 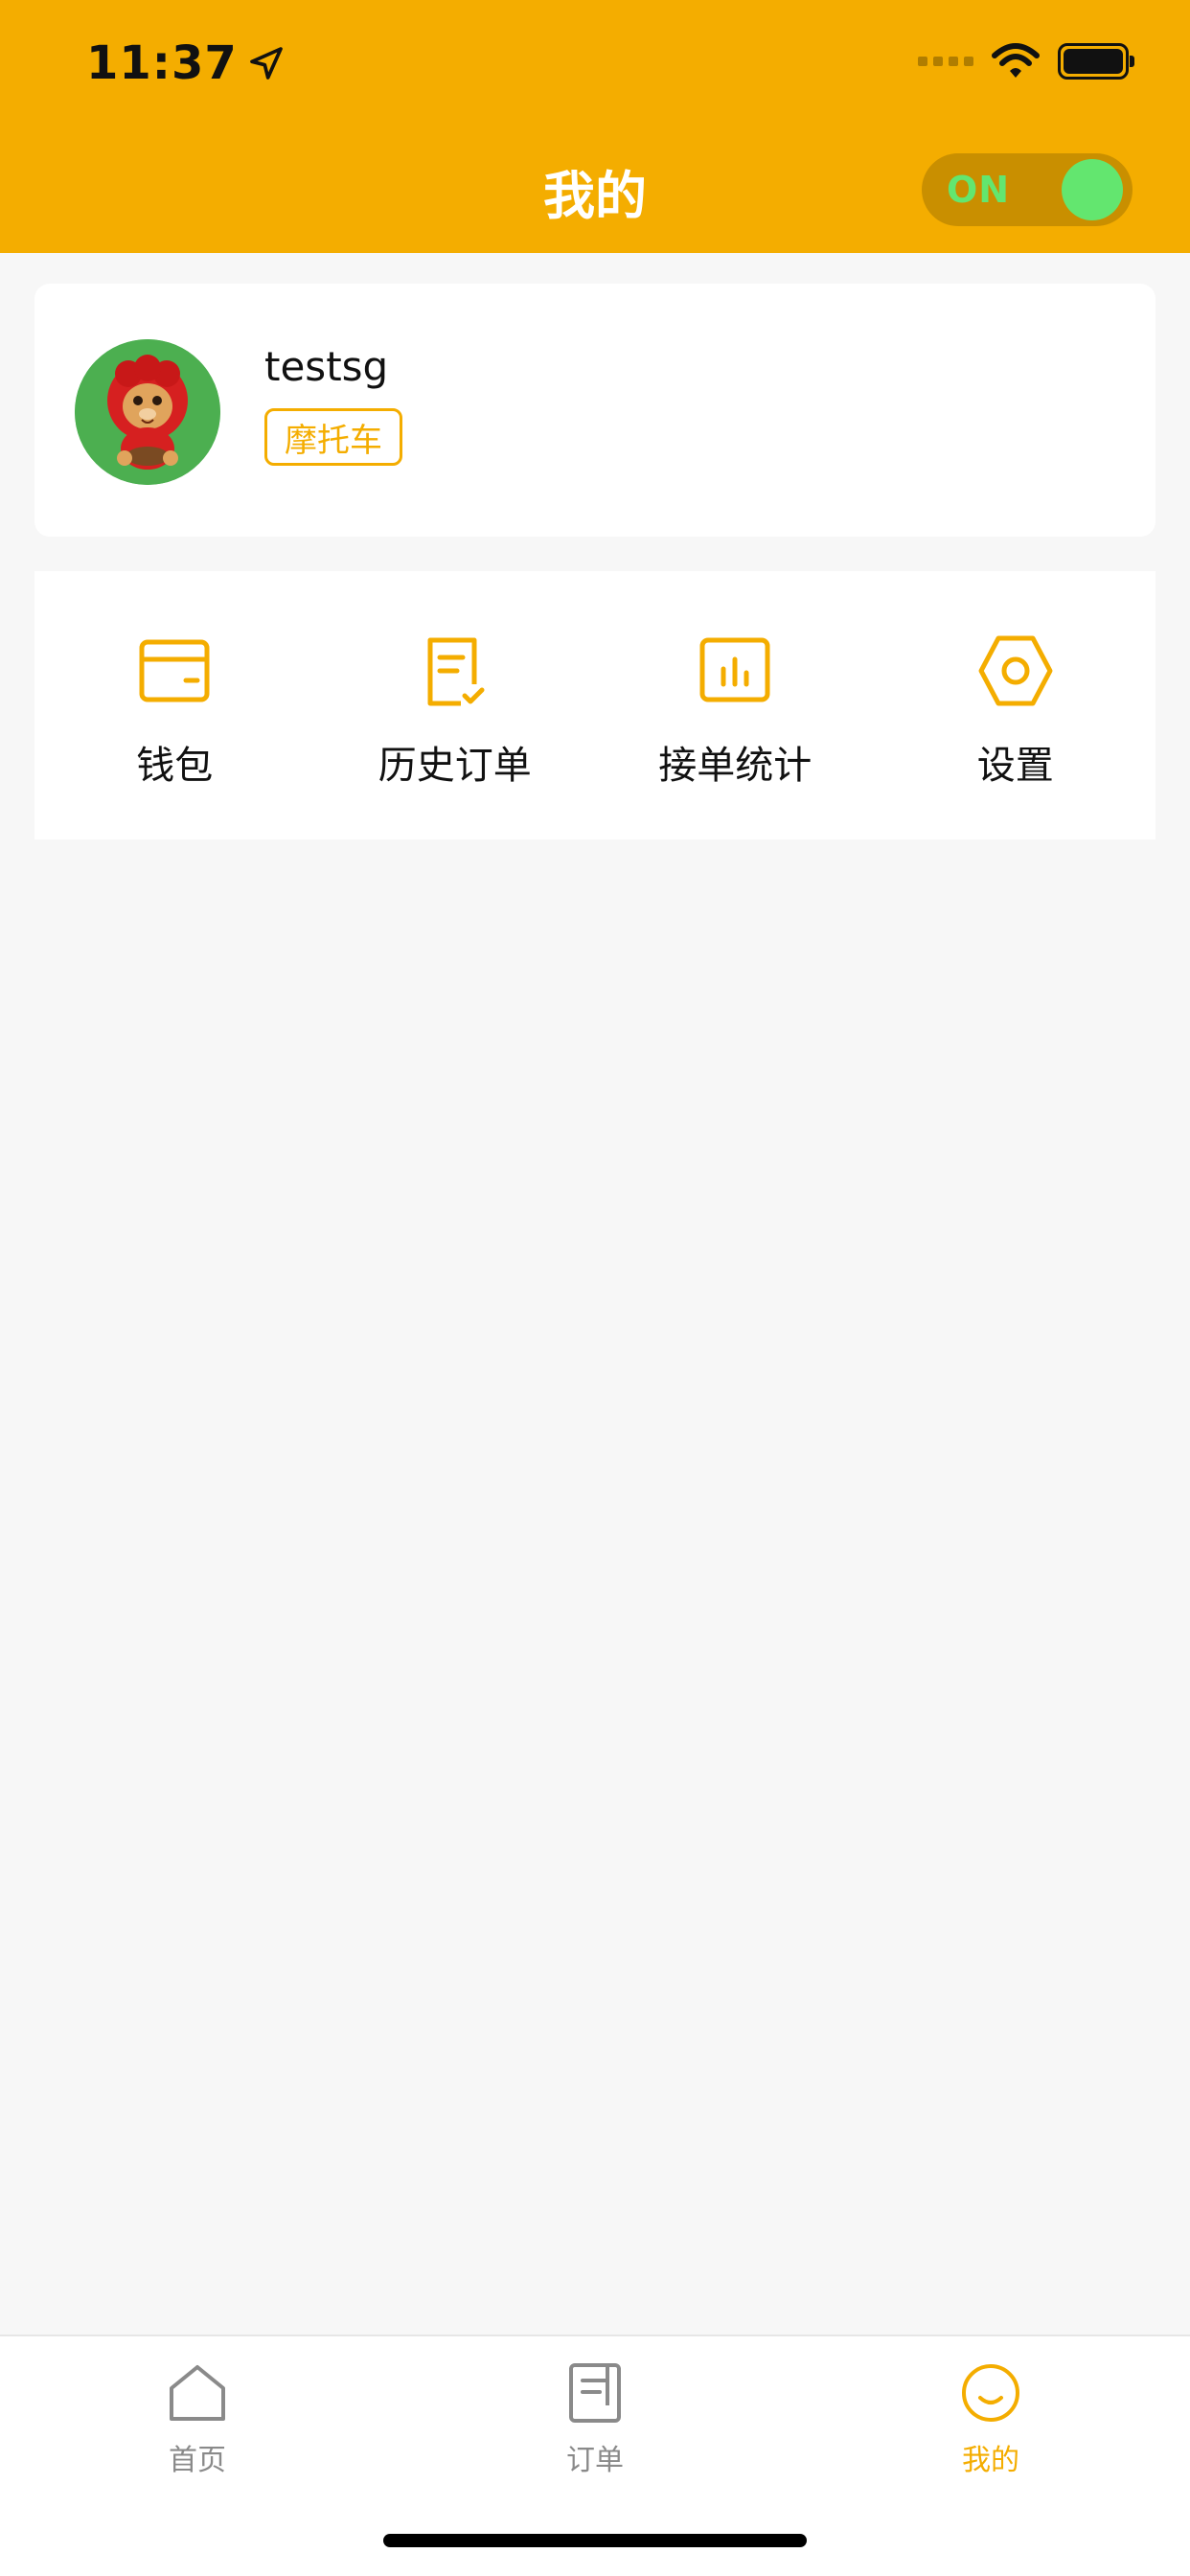 I want to click on lion-mascot-avatar, so click(x=148, y=412).